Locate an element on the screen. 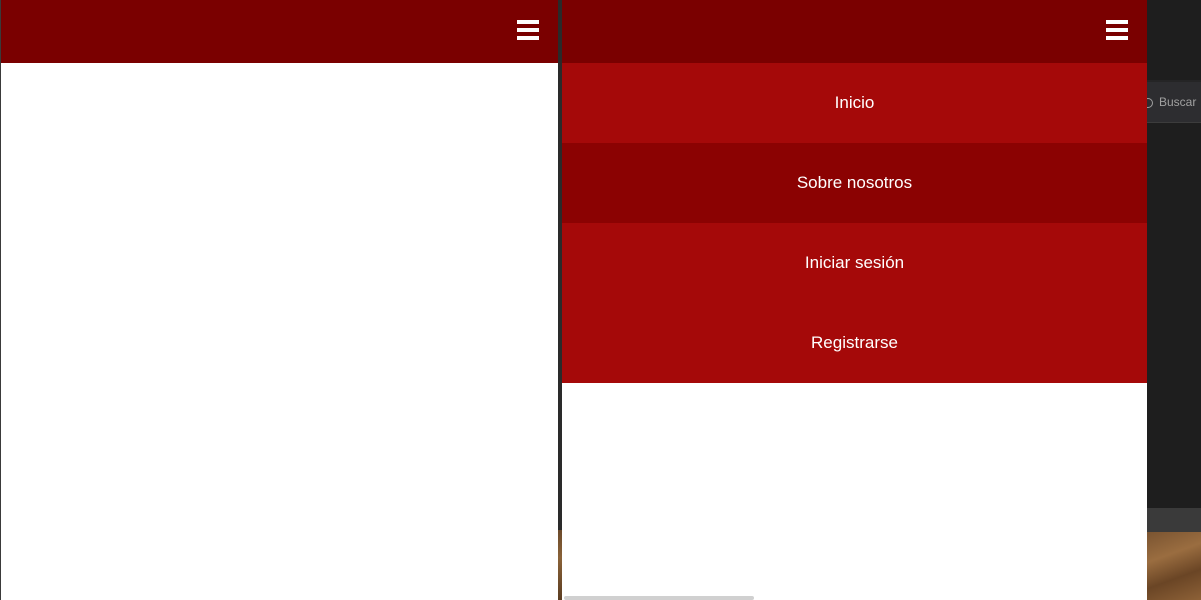  menu-item-iniciar-sesion: Iniciar sesión is located at coordinates (854, 263).